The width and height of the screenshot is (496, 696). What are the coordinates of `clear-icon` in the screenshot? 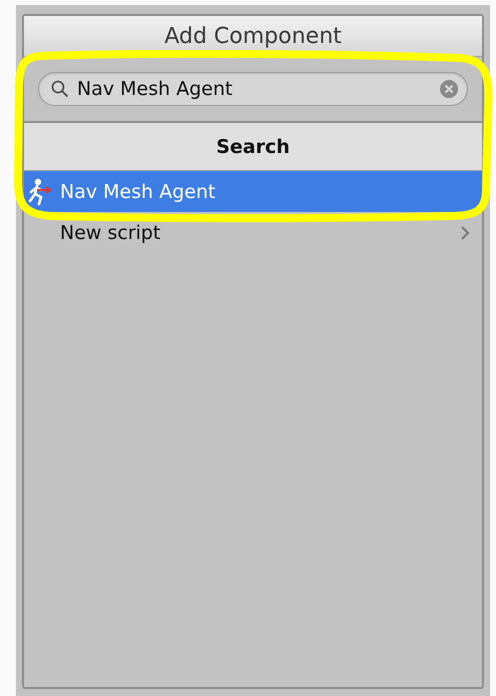 It's located at (449, 89).